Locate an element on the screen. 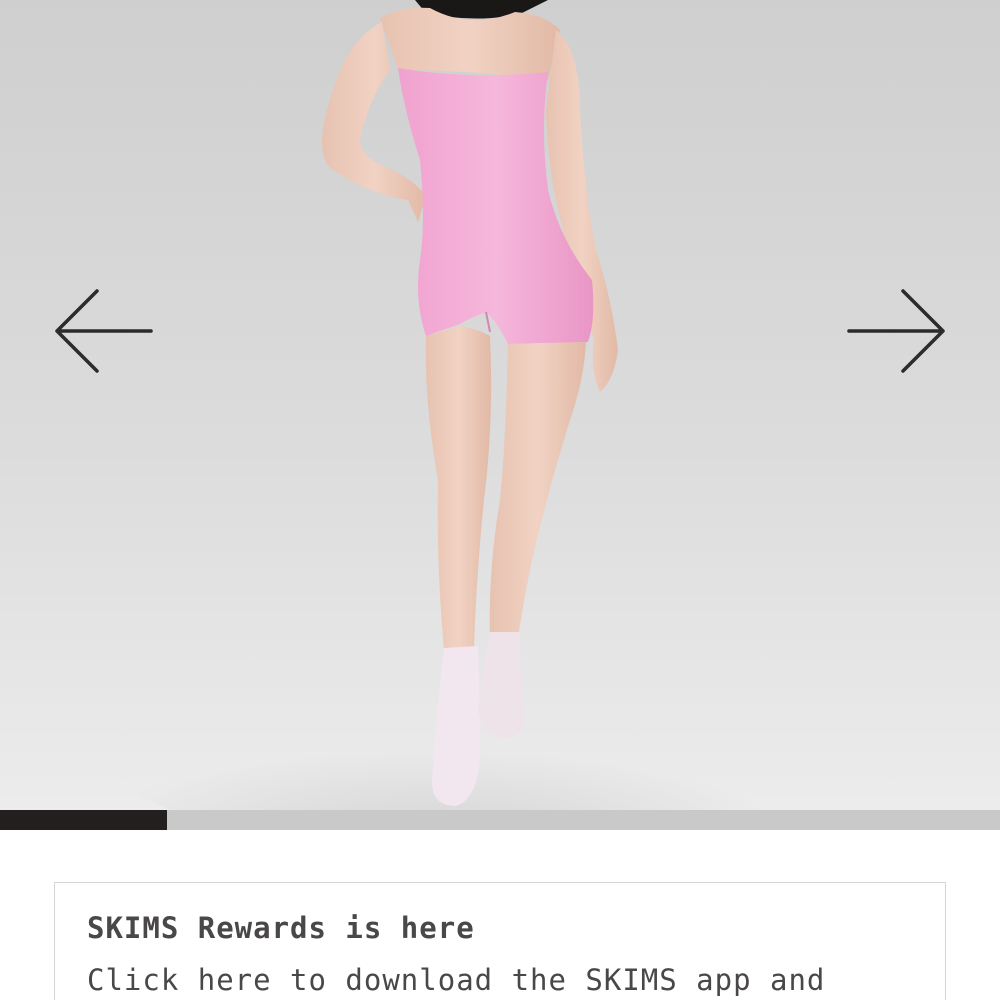  previous-image-button is located at coordinates (103, 330).